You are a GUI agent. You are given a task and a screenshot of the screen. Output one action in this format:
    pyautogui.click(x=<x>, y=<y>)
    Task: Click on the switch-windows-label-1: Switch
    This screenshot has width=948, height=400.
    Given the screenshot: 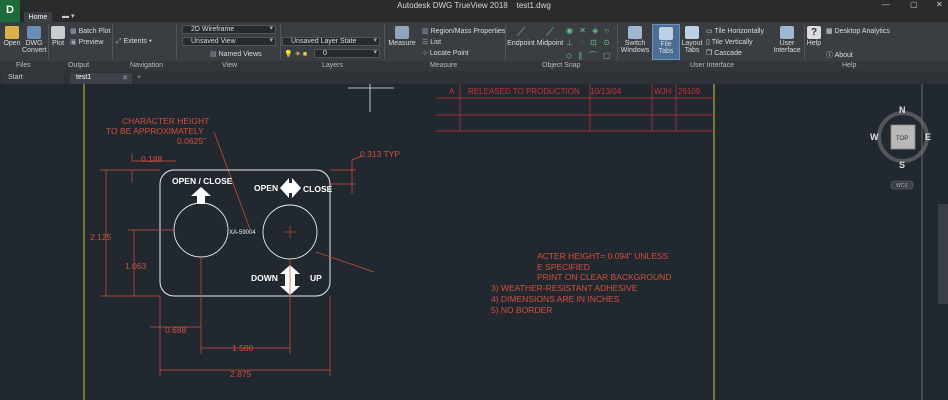 What is the action you would take?
    pyautogui.click(x=635, y=43)
    